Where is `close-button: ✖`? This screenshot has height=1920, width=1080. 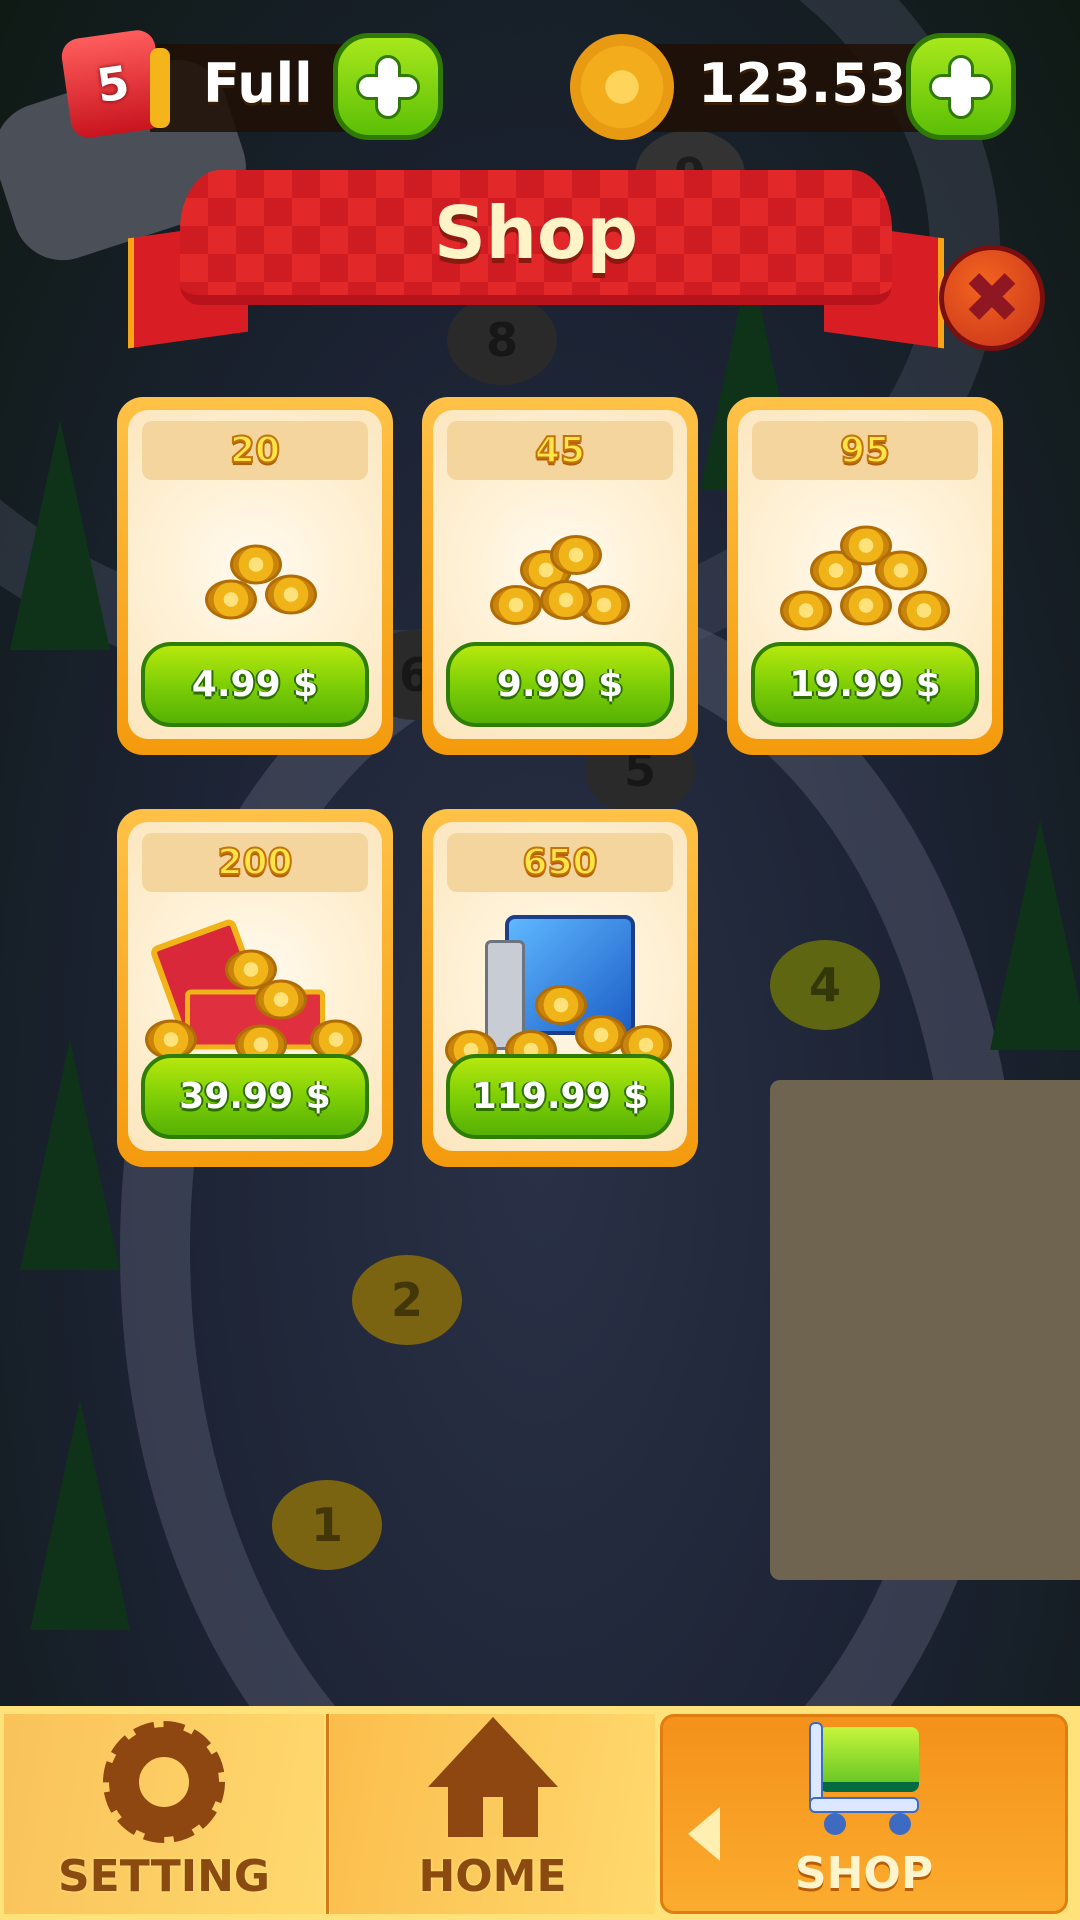 close-button: ✖ is located at coordinates (992, 298).